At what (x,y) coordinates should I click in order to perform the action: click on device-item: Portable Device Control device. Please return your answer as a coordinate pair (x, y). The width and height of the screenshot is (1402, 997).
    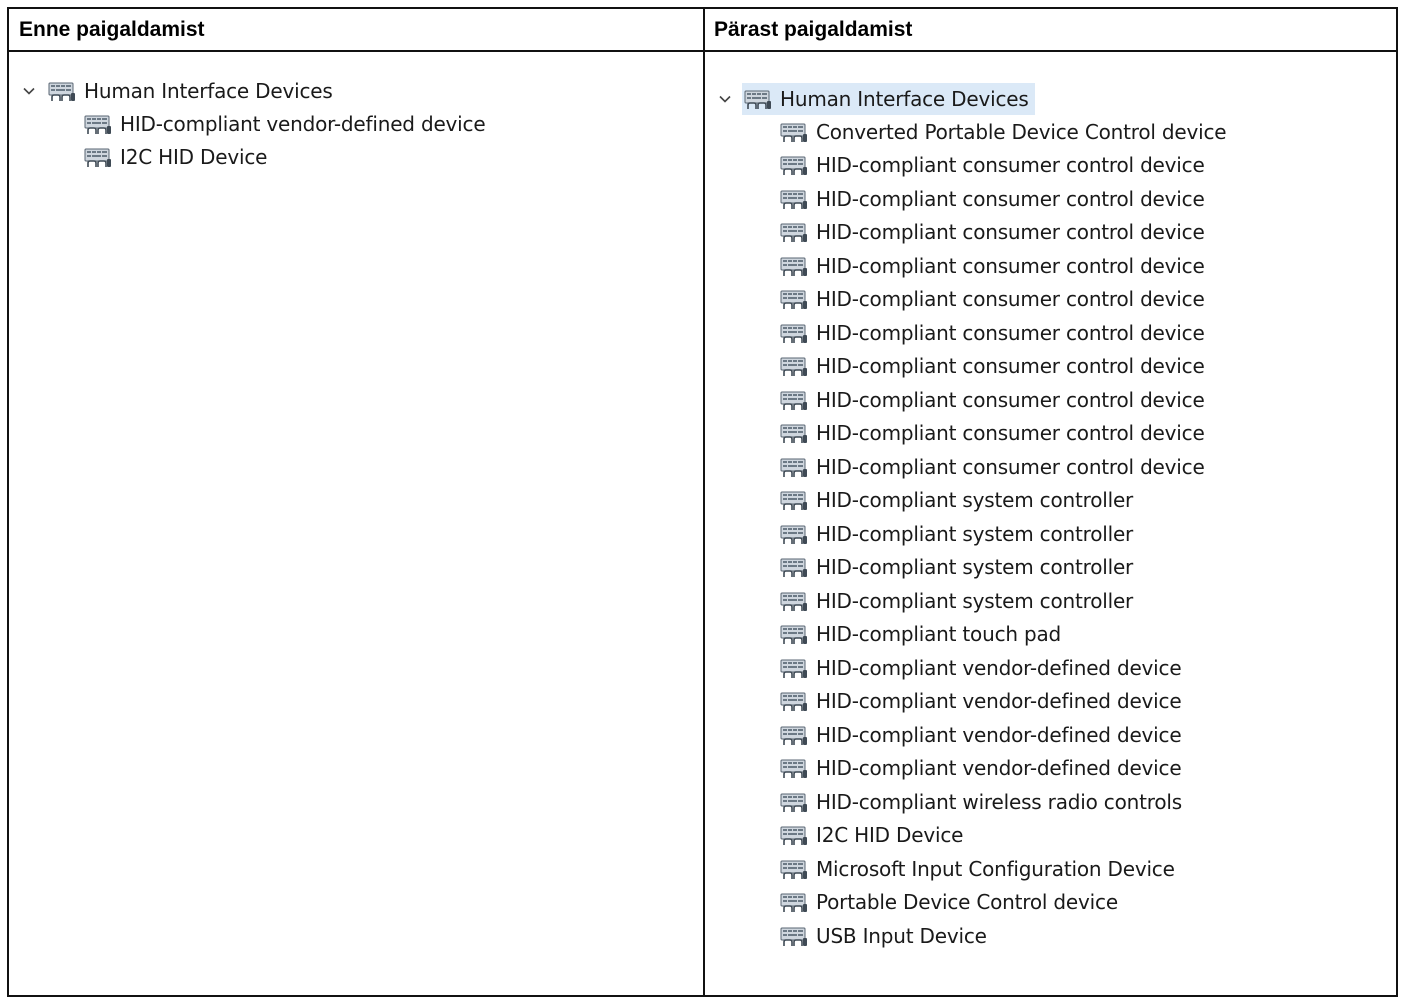
    Looking at the image, I should click on (1003, 903).